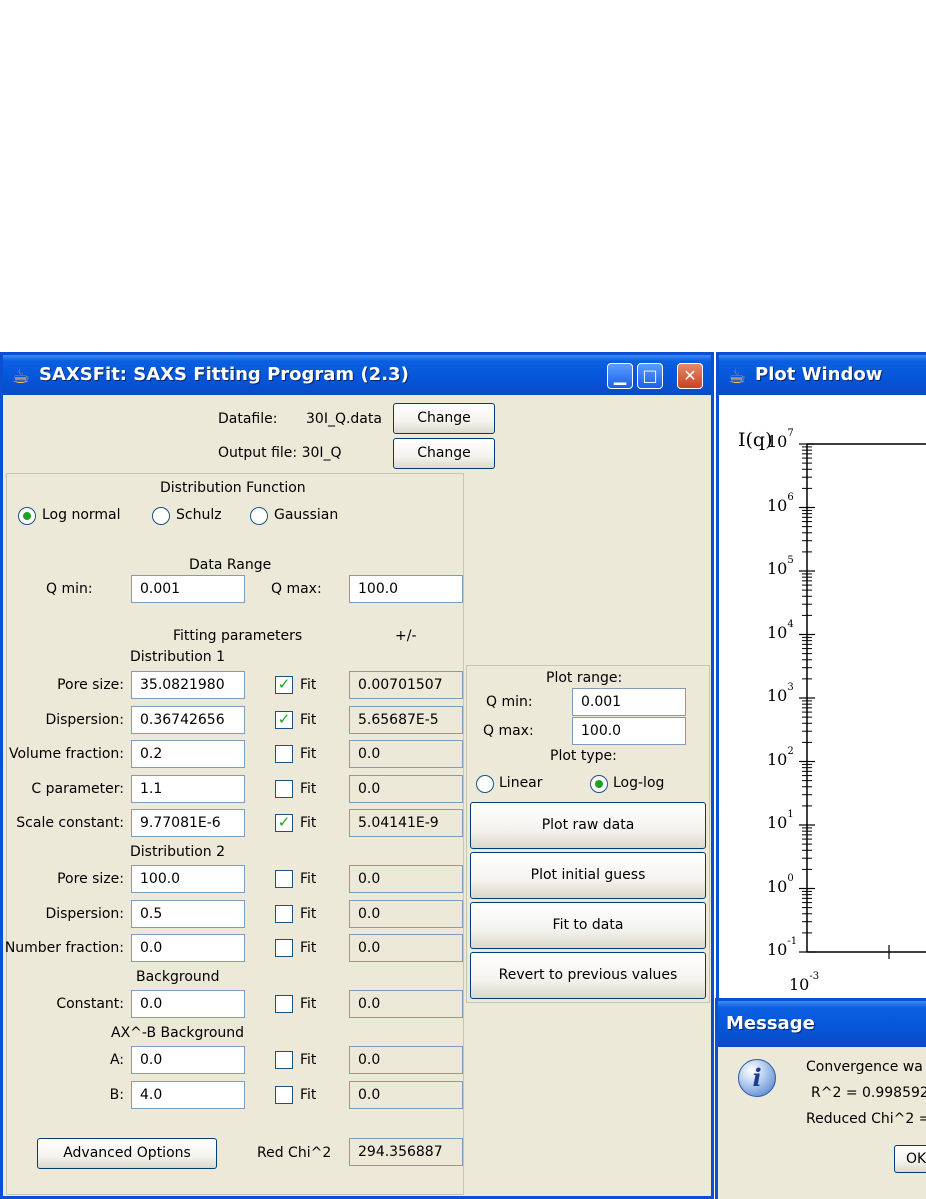 This screenshot has height=1199, width=926. Describe the element at coordinates (780, 630) in the screenshot. I see `y-tick-label: 104` at that location.